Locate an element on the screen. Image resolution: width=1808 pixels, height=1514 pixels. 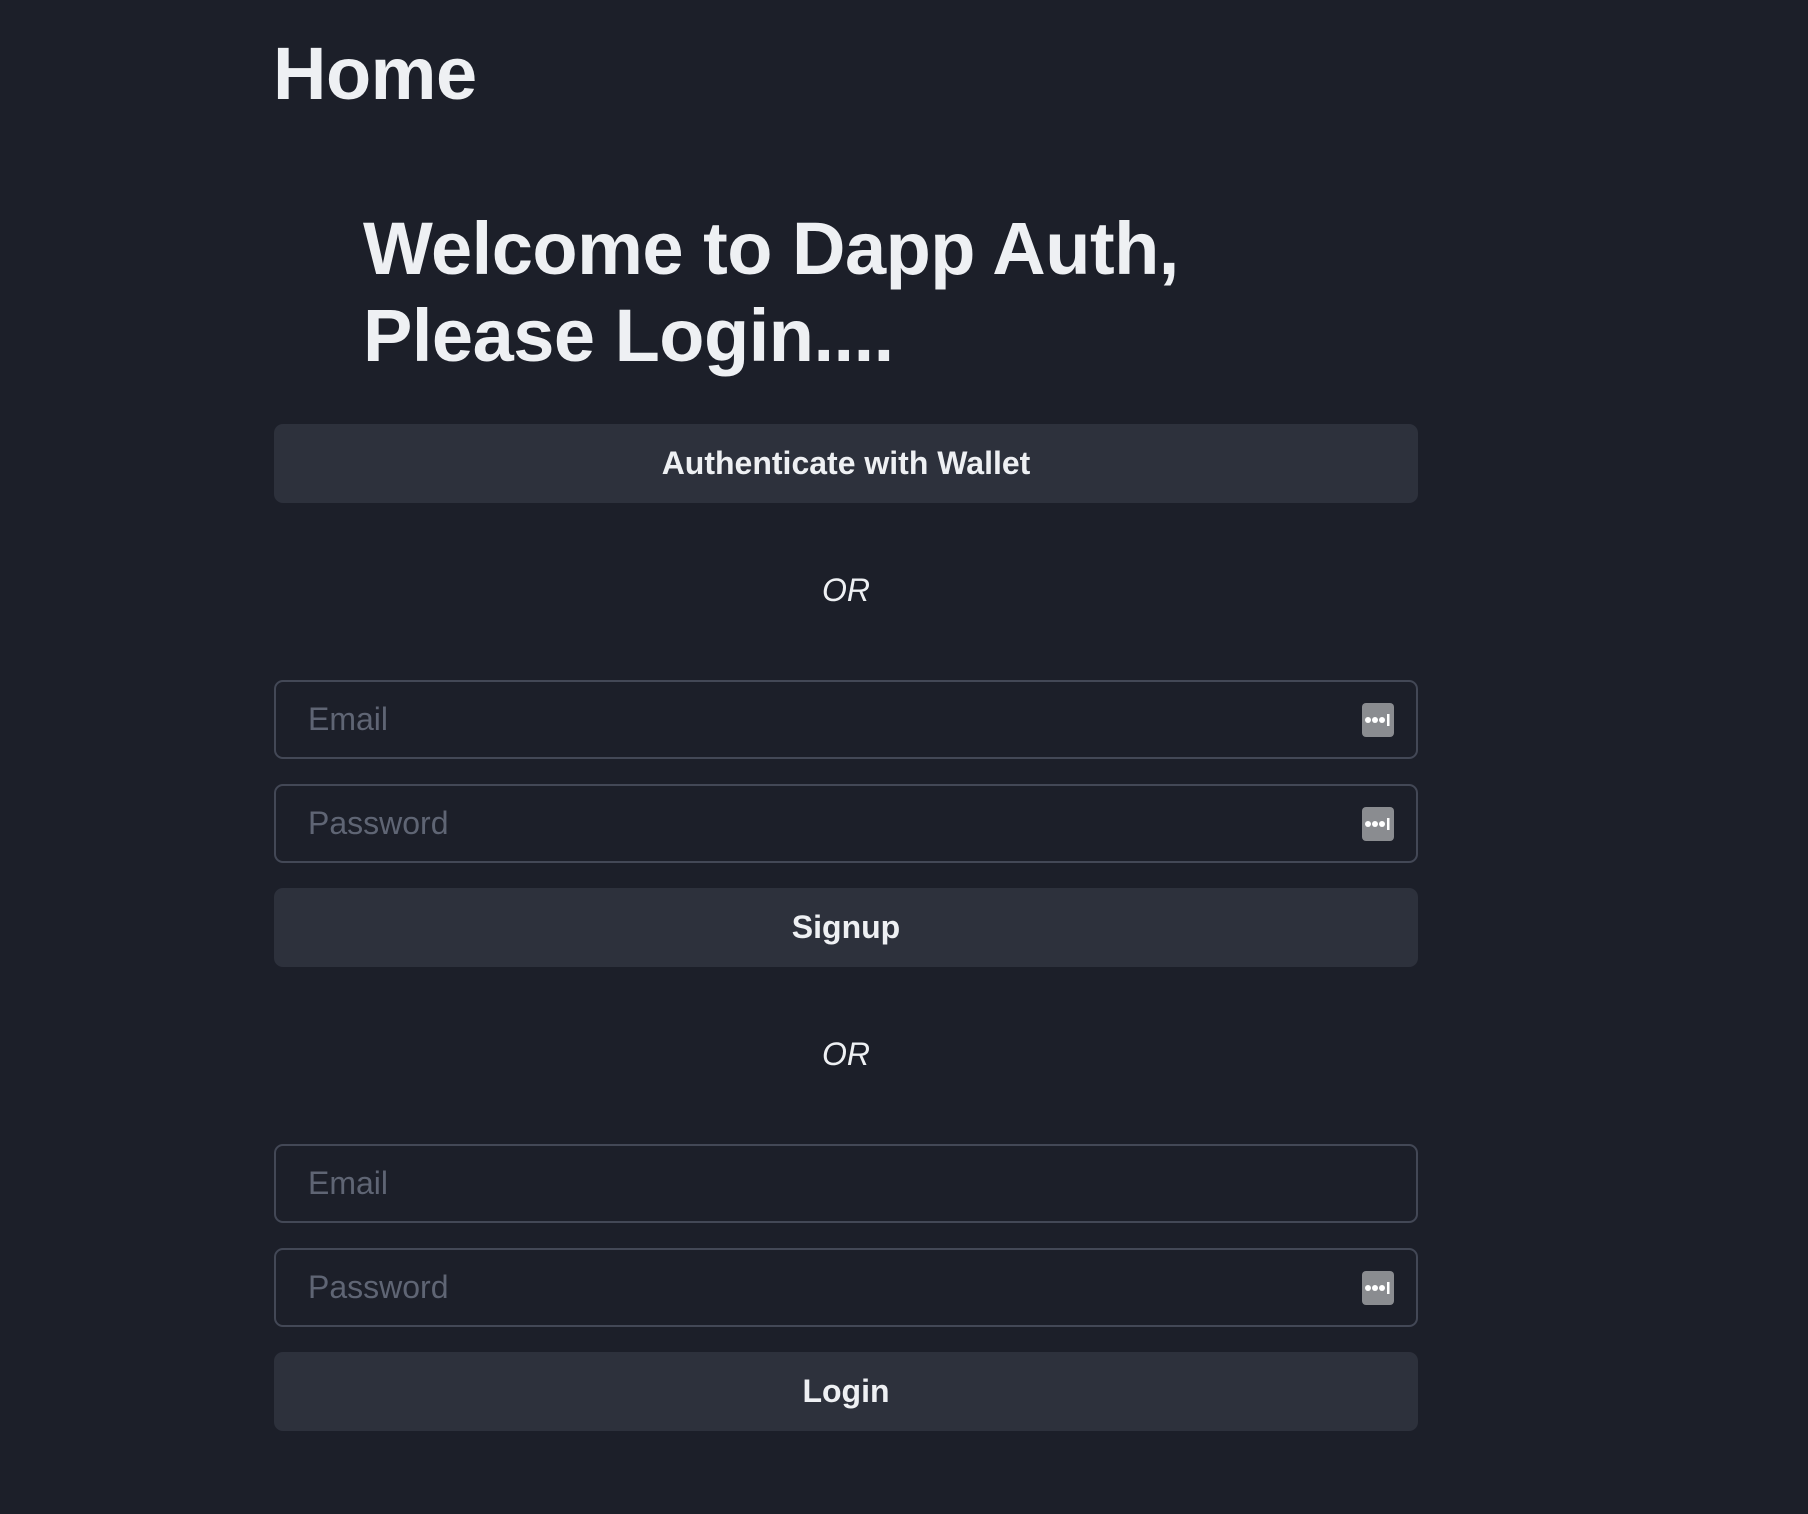
signup-button: Signup is located at coordinates (846, 927).